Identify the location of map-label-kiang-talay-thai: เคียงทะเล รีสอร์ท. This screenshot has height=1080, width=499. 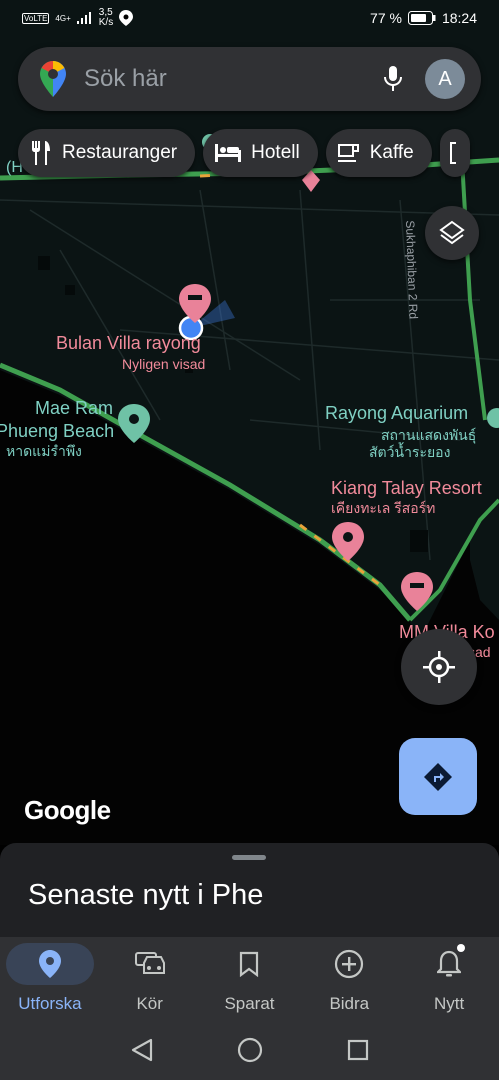
(383, 508).